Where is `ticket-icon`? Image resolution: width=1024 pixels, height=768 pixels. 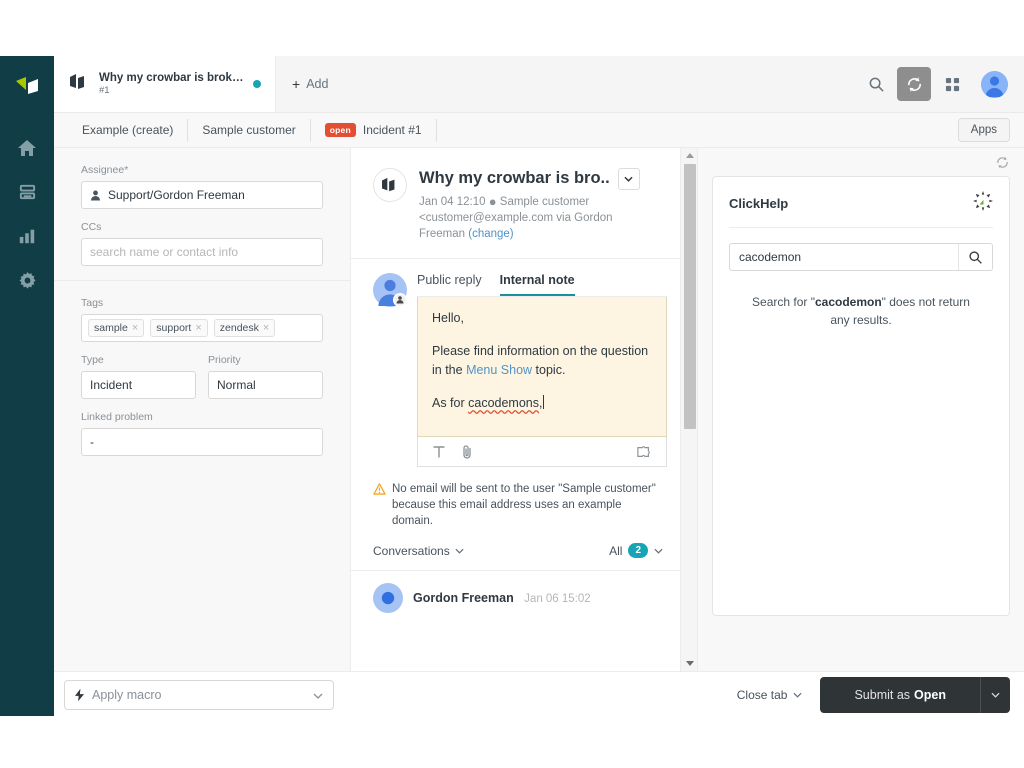 ticket-icon is located at coordinates (79, 84).